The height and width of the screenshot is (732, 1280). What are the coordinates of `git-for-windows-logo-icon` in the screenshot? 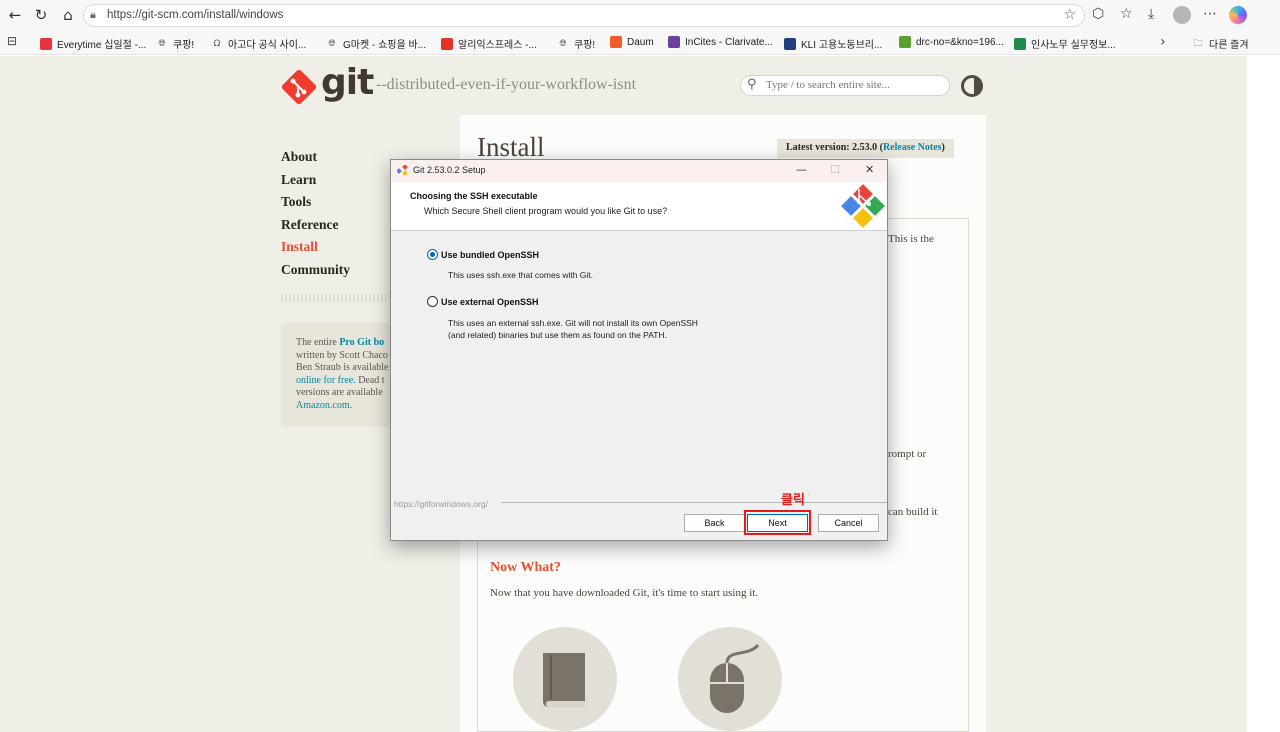 It's located at (863, 206).